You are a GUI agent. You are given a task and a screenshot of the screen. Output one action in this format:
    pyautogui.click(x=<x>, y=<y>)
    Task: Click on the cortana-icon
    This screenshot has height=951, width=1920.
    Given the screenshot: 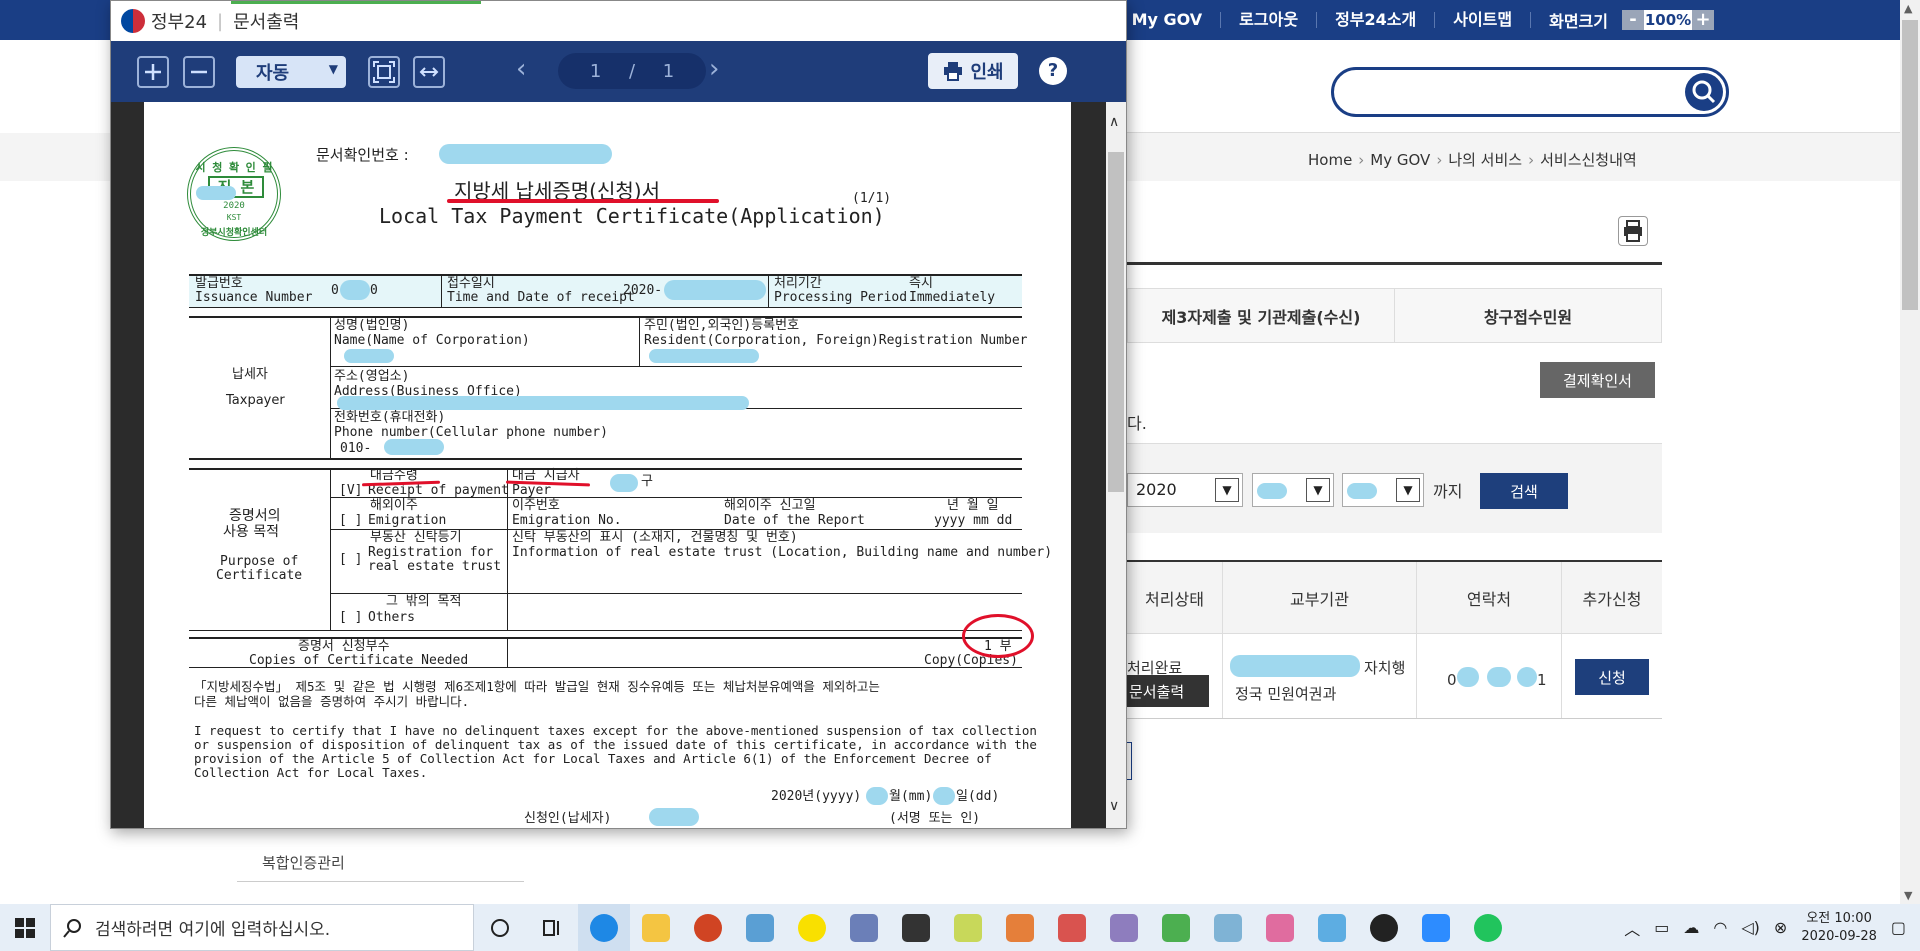 What is the action you would take?
    pyautogui.click(x=500, y=927)
    